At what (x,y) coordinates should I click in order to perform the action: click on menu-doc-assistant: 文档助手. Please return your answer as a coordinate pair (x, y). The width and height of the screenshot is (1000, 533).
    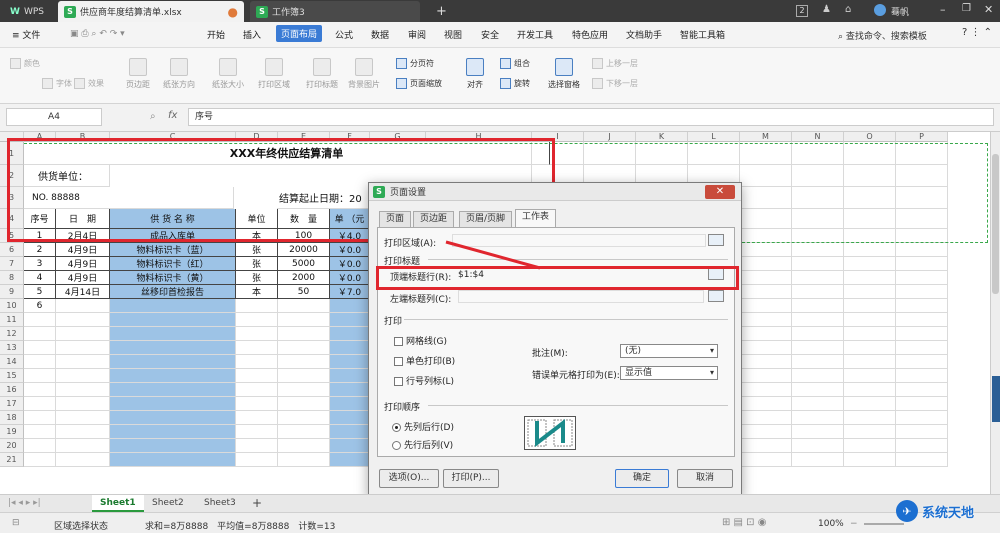
    Looking at the image, I should click on (644, 34).